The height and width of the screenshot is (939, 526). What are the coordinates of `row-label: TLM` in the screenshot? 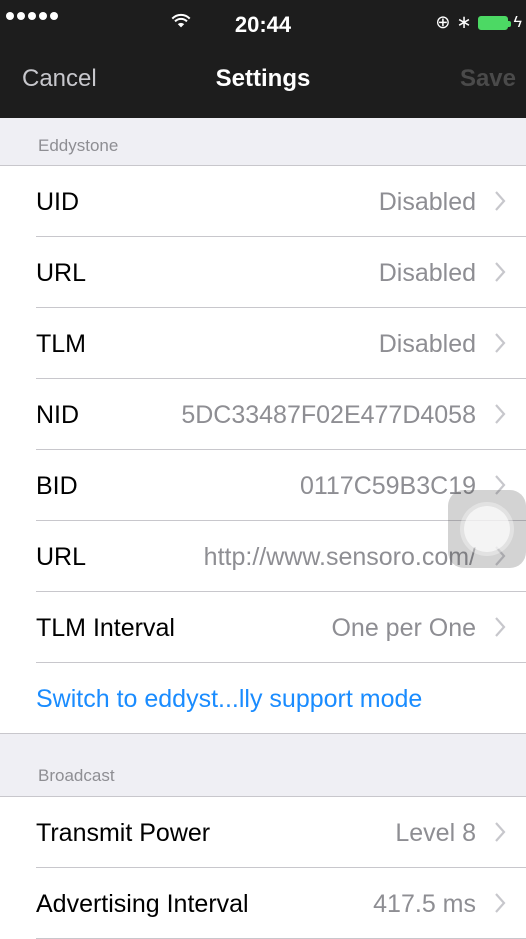 It's located at (61, 344).